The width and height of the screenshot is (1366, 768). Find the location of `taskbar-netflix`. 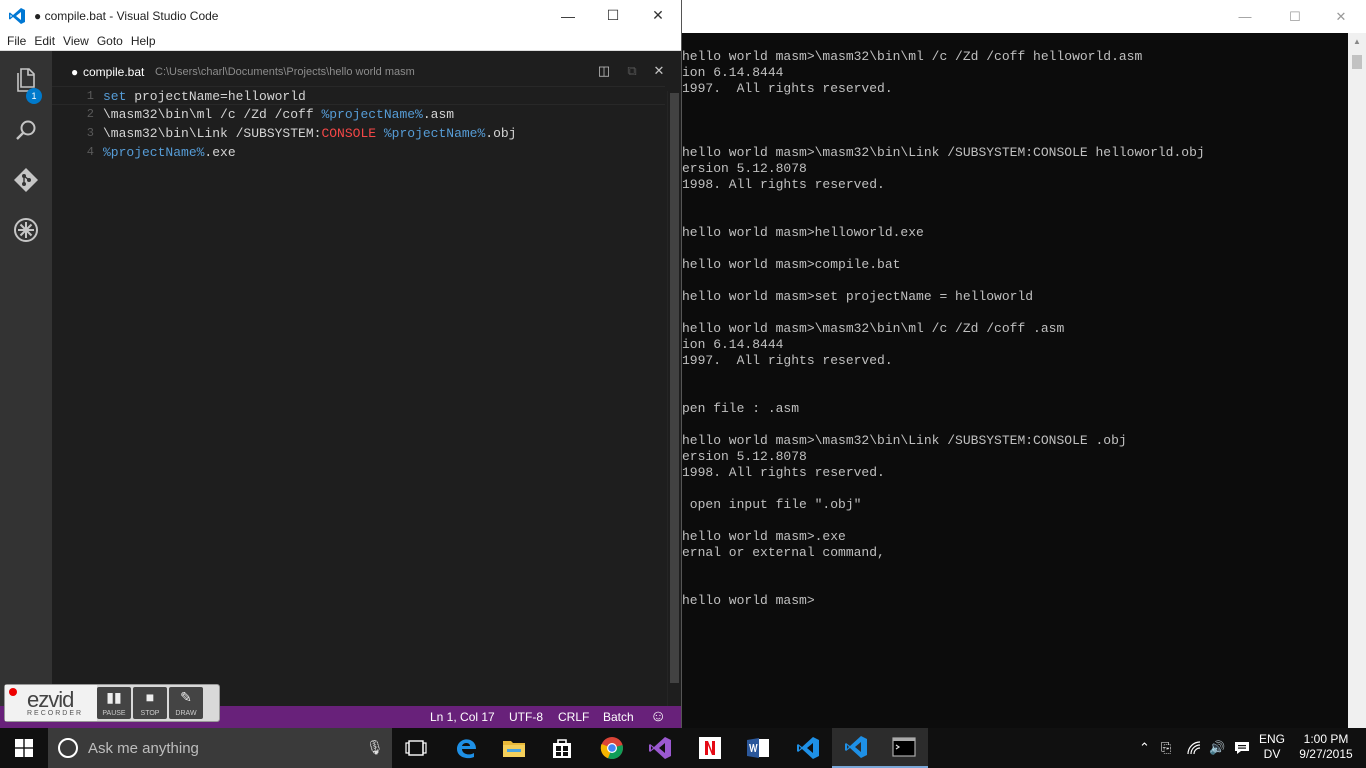

taskbar-netflix is located at coordinates (710, 748).